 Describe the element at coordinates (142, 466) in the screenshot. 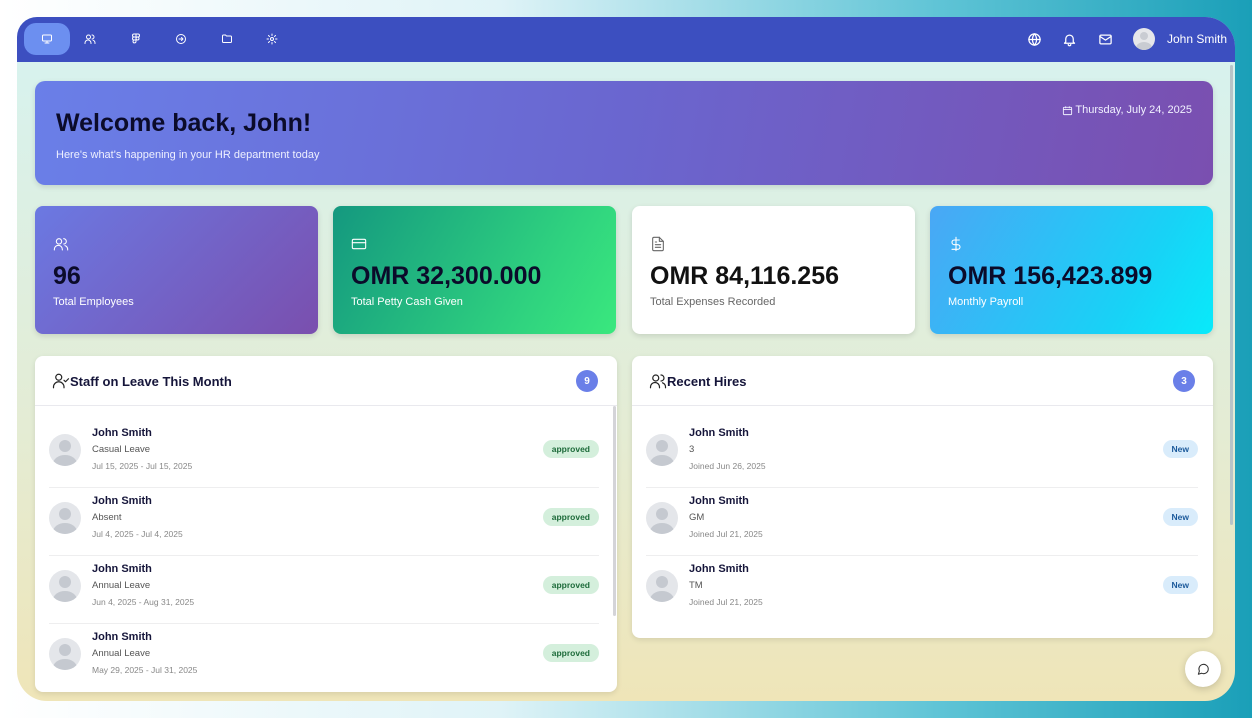

I see `leave-dates: Jul 15, 2025 - Jul 15, 2025` at that location.